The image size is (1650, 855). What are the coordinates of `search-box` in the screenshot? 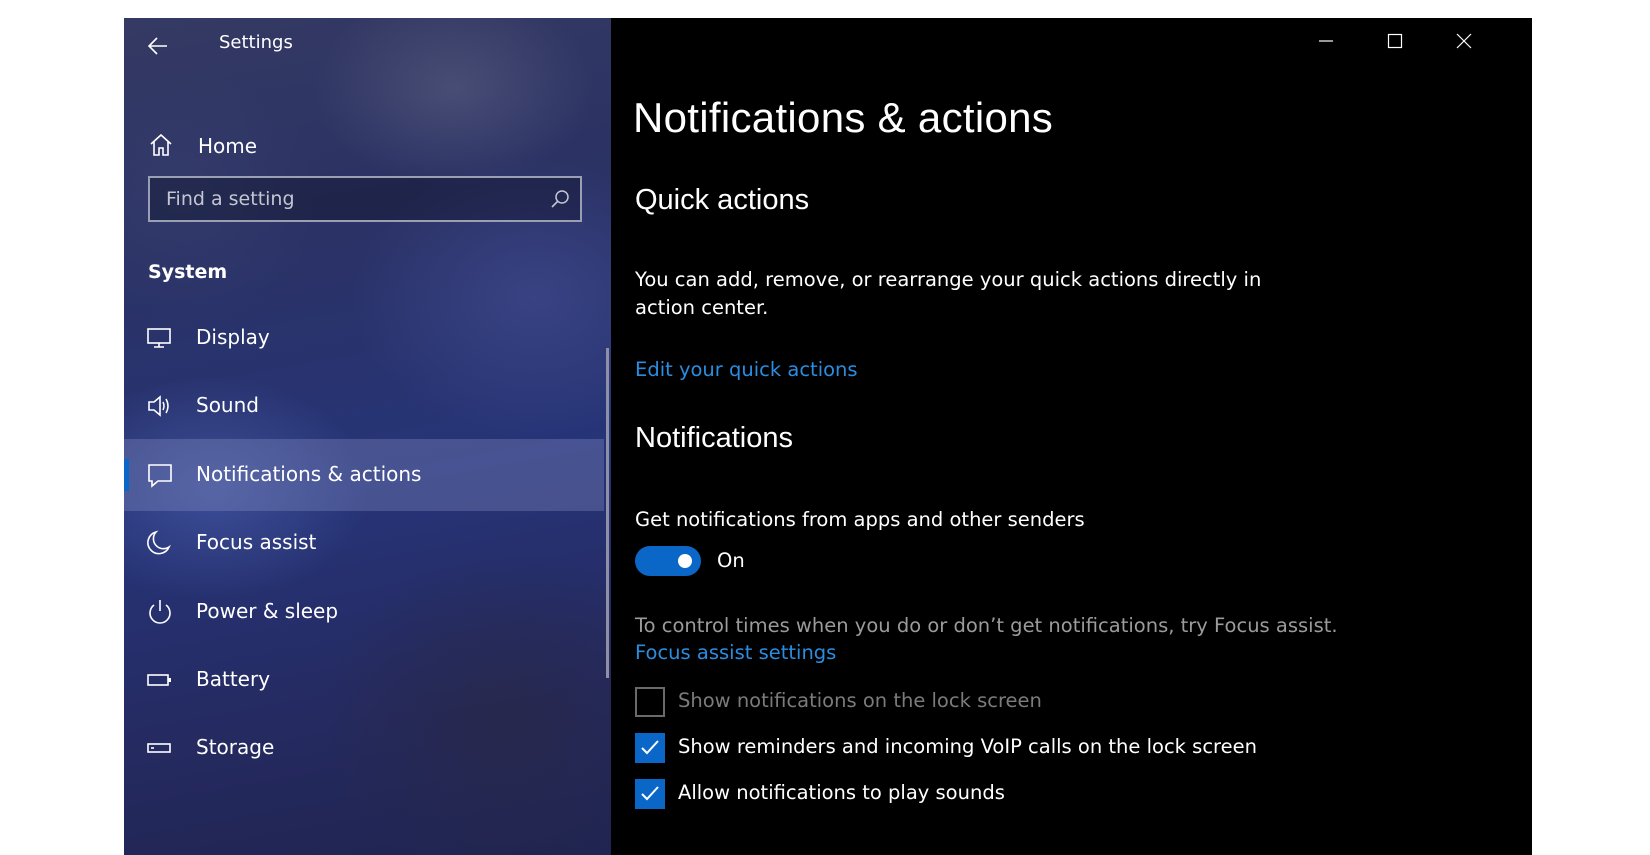 It's located at (365, 199).